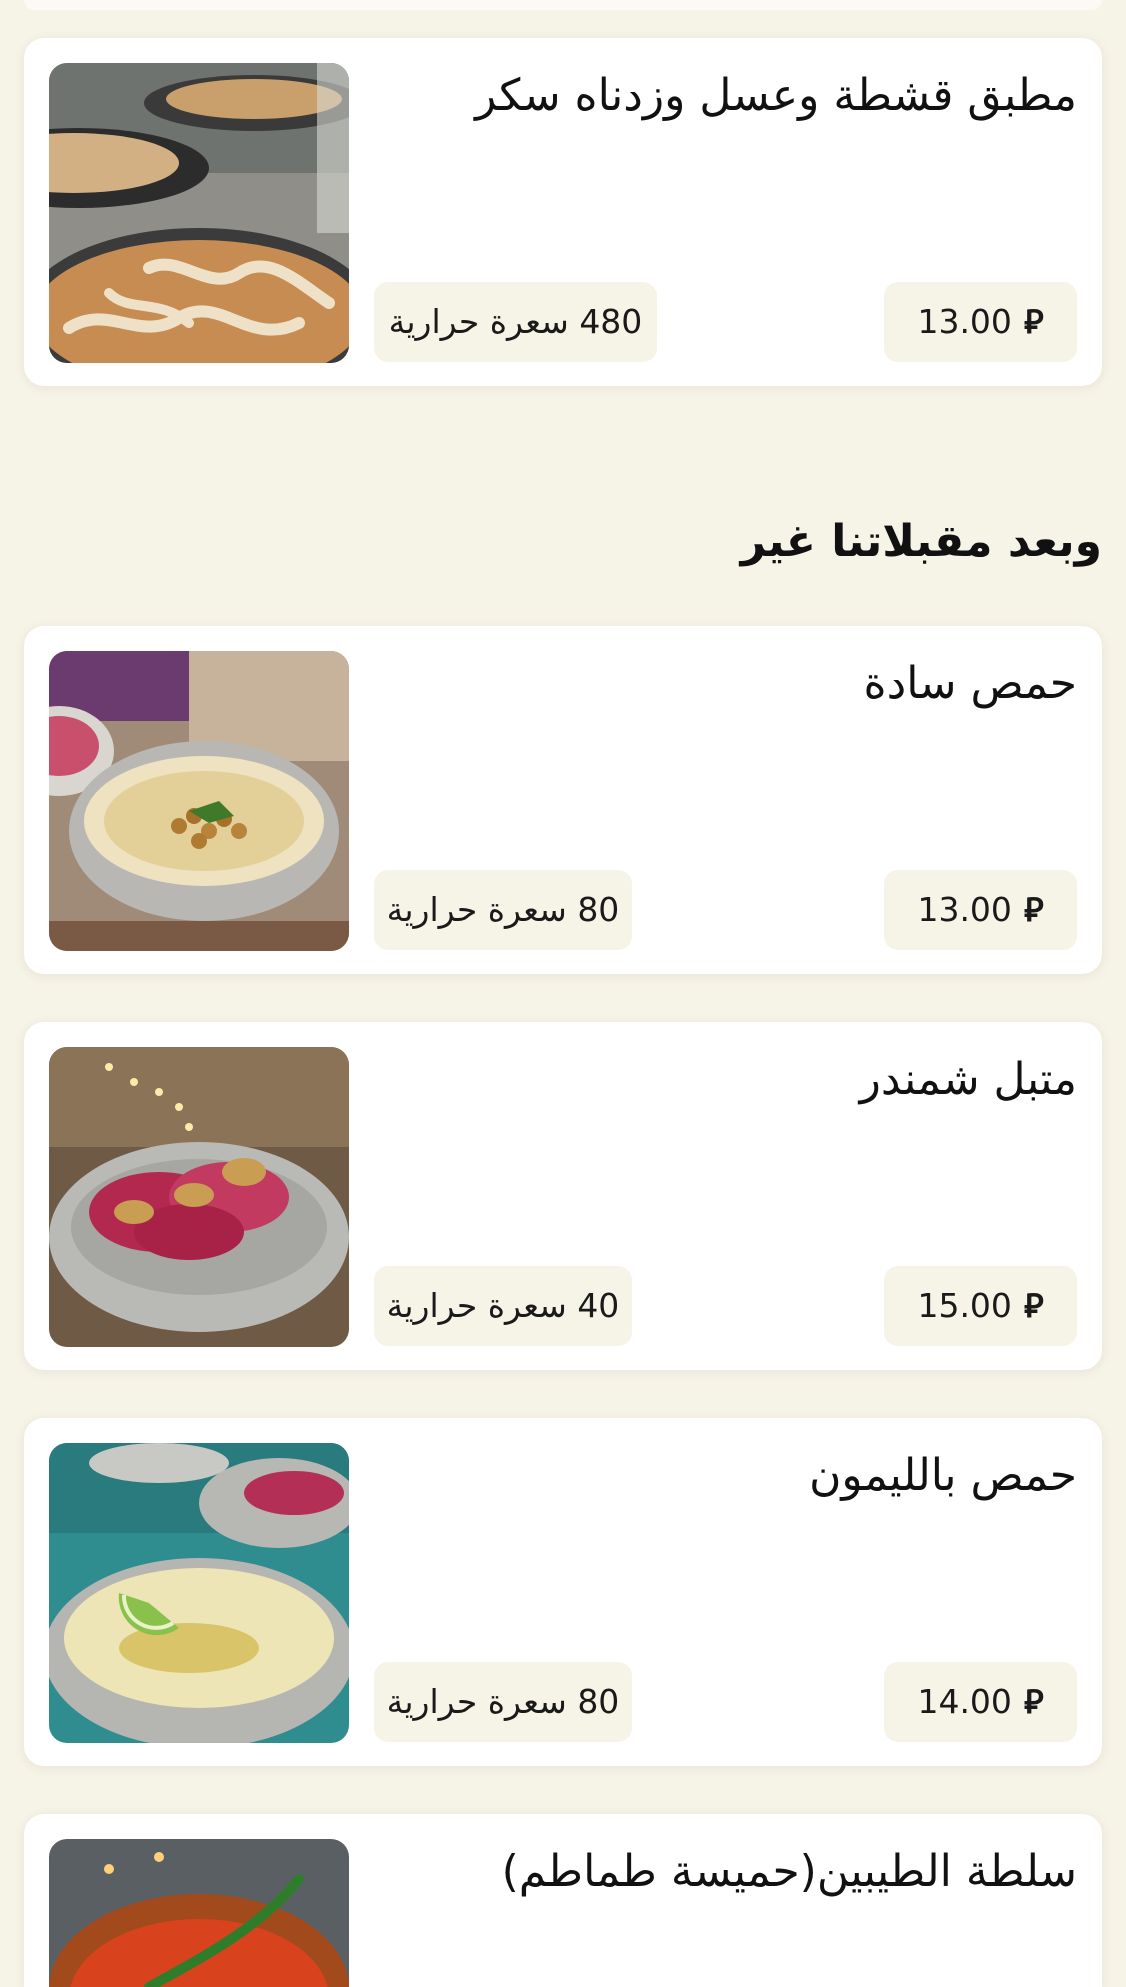 This screenshot has height=1987, width=1126. What do you see at coordinates (563, 5) in the screenshot?
I see `previous-card-edge` at bounding box center [563, 5].